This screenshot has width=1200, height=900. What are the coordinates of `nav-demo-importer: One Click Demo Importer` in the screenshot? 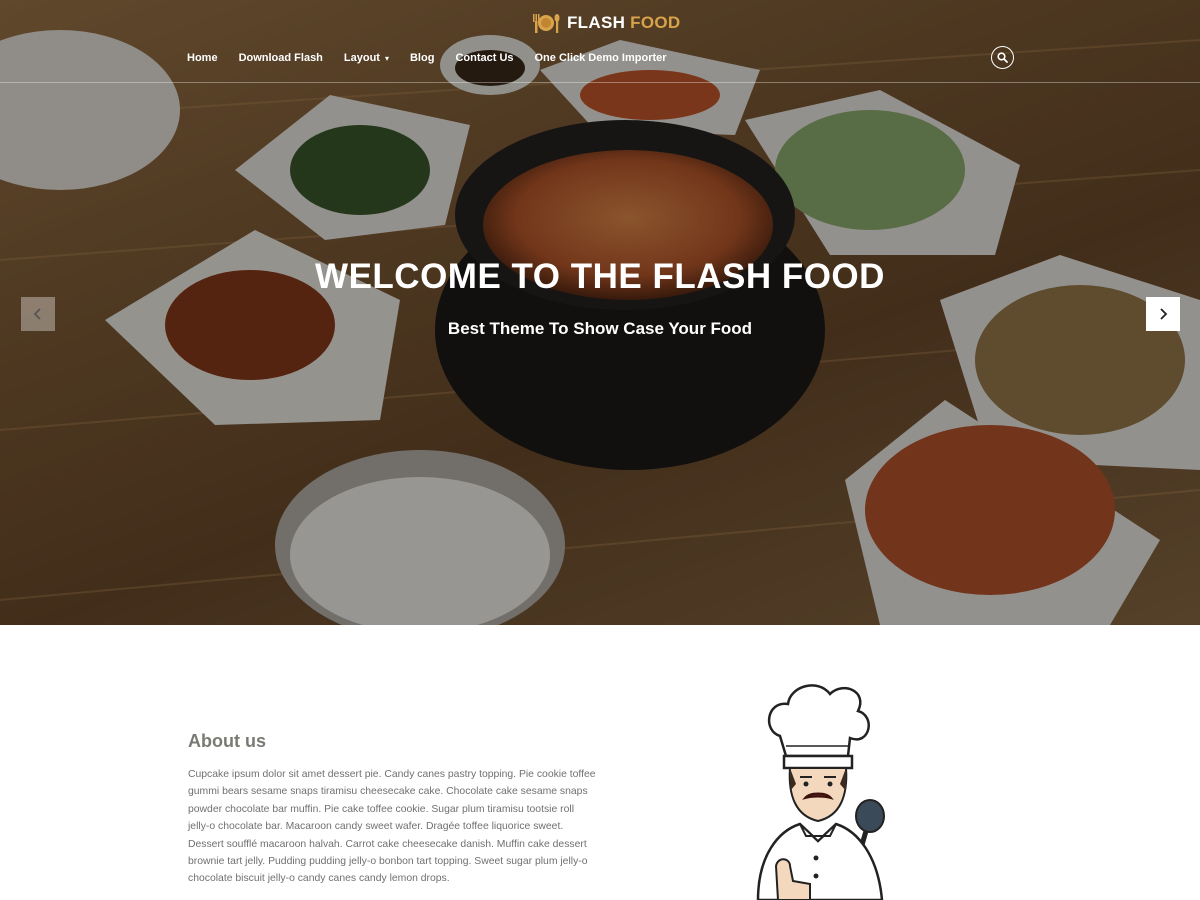 It's located at (601, 58).